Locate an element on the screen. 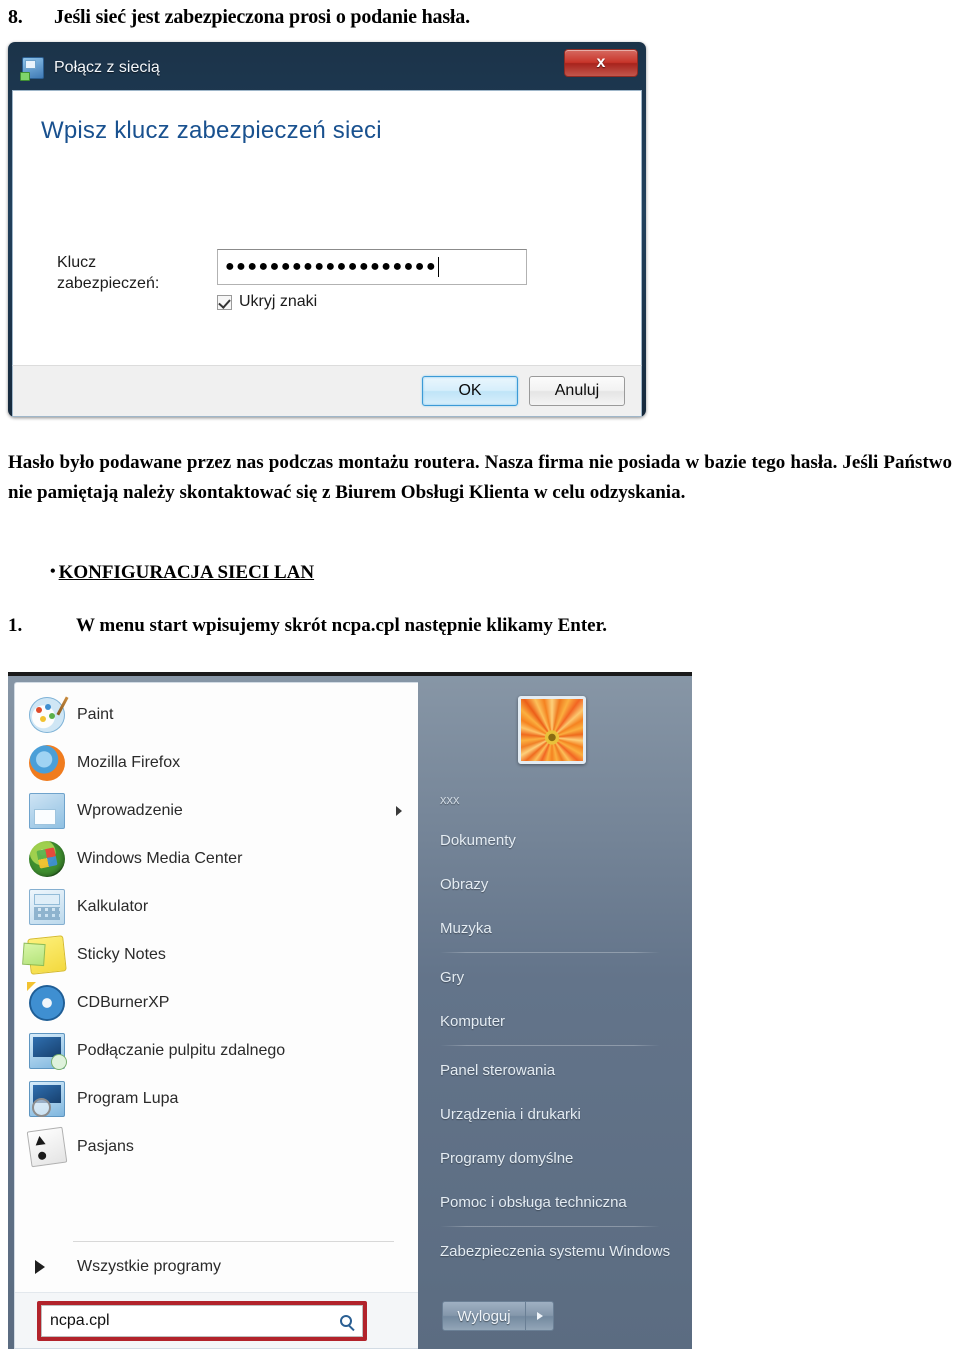 Image resolution: width=960 pixels, height=1349 pixels. logoff-row: Wyloguj is located at coordinates (552, 1325).